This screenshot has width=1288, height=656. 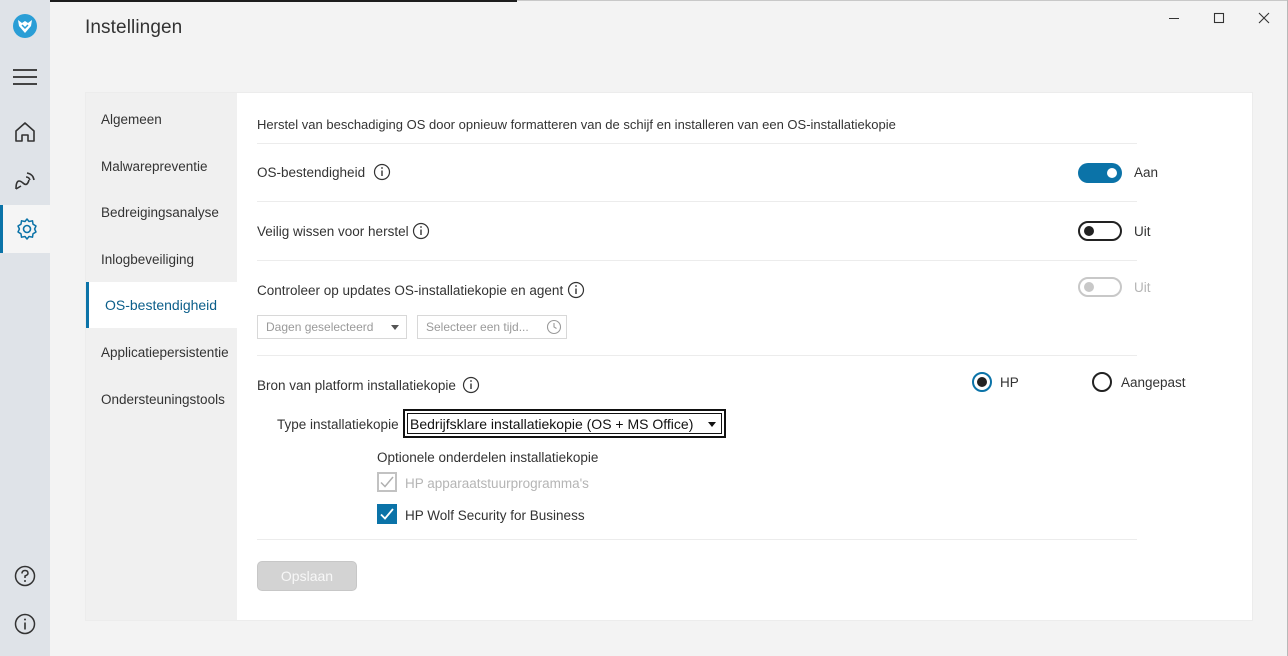 What do you see at coordinates (258, 1) in the screenshot?
I see `window-top-edge` at bounding box center [258, 1].